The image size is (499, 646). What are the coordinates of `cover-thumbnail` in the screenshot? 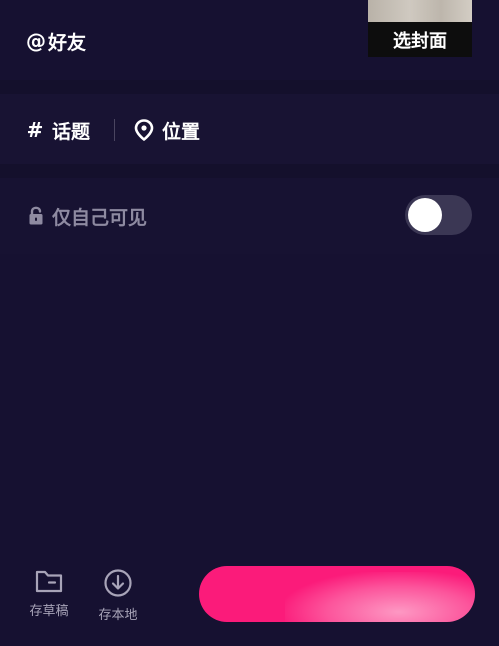 It's located at (420, 11).